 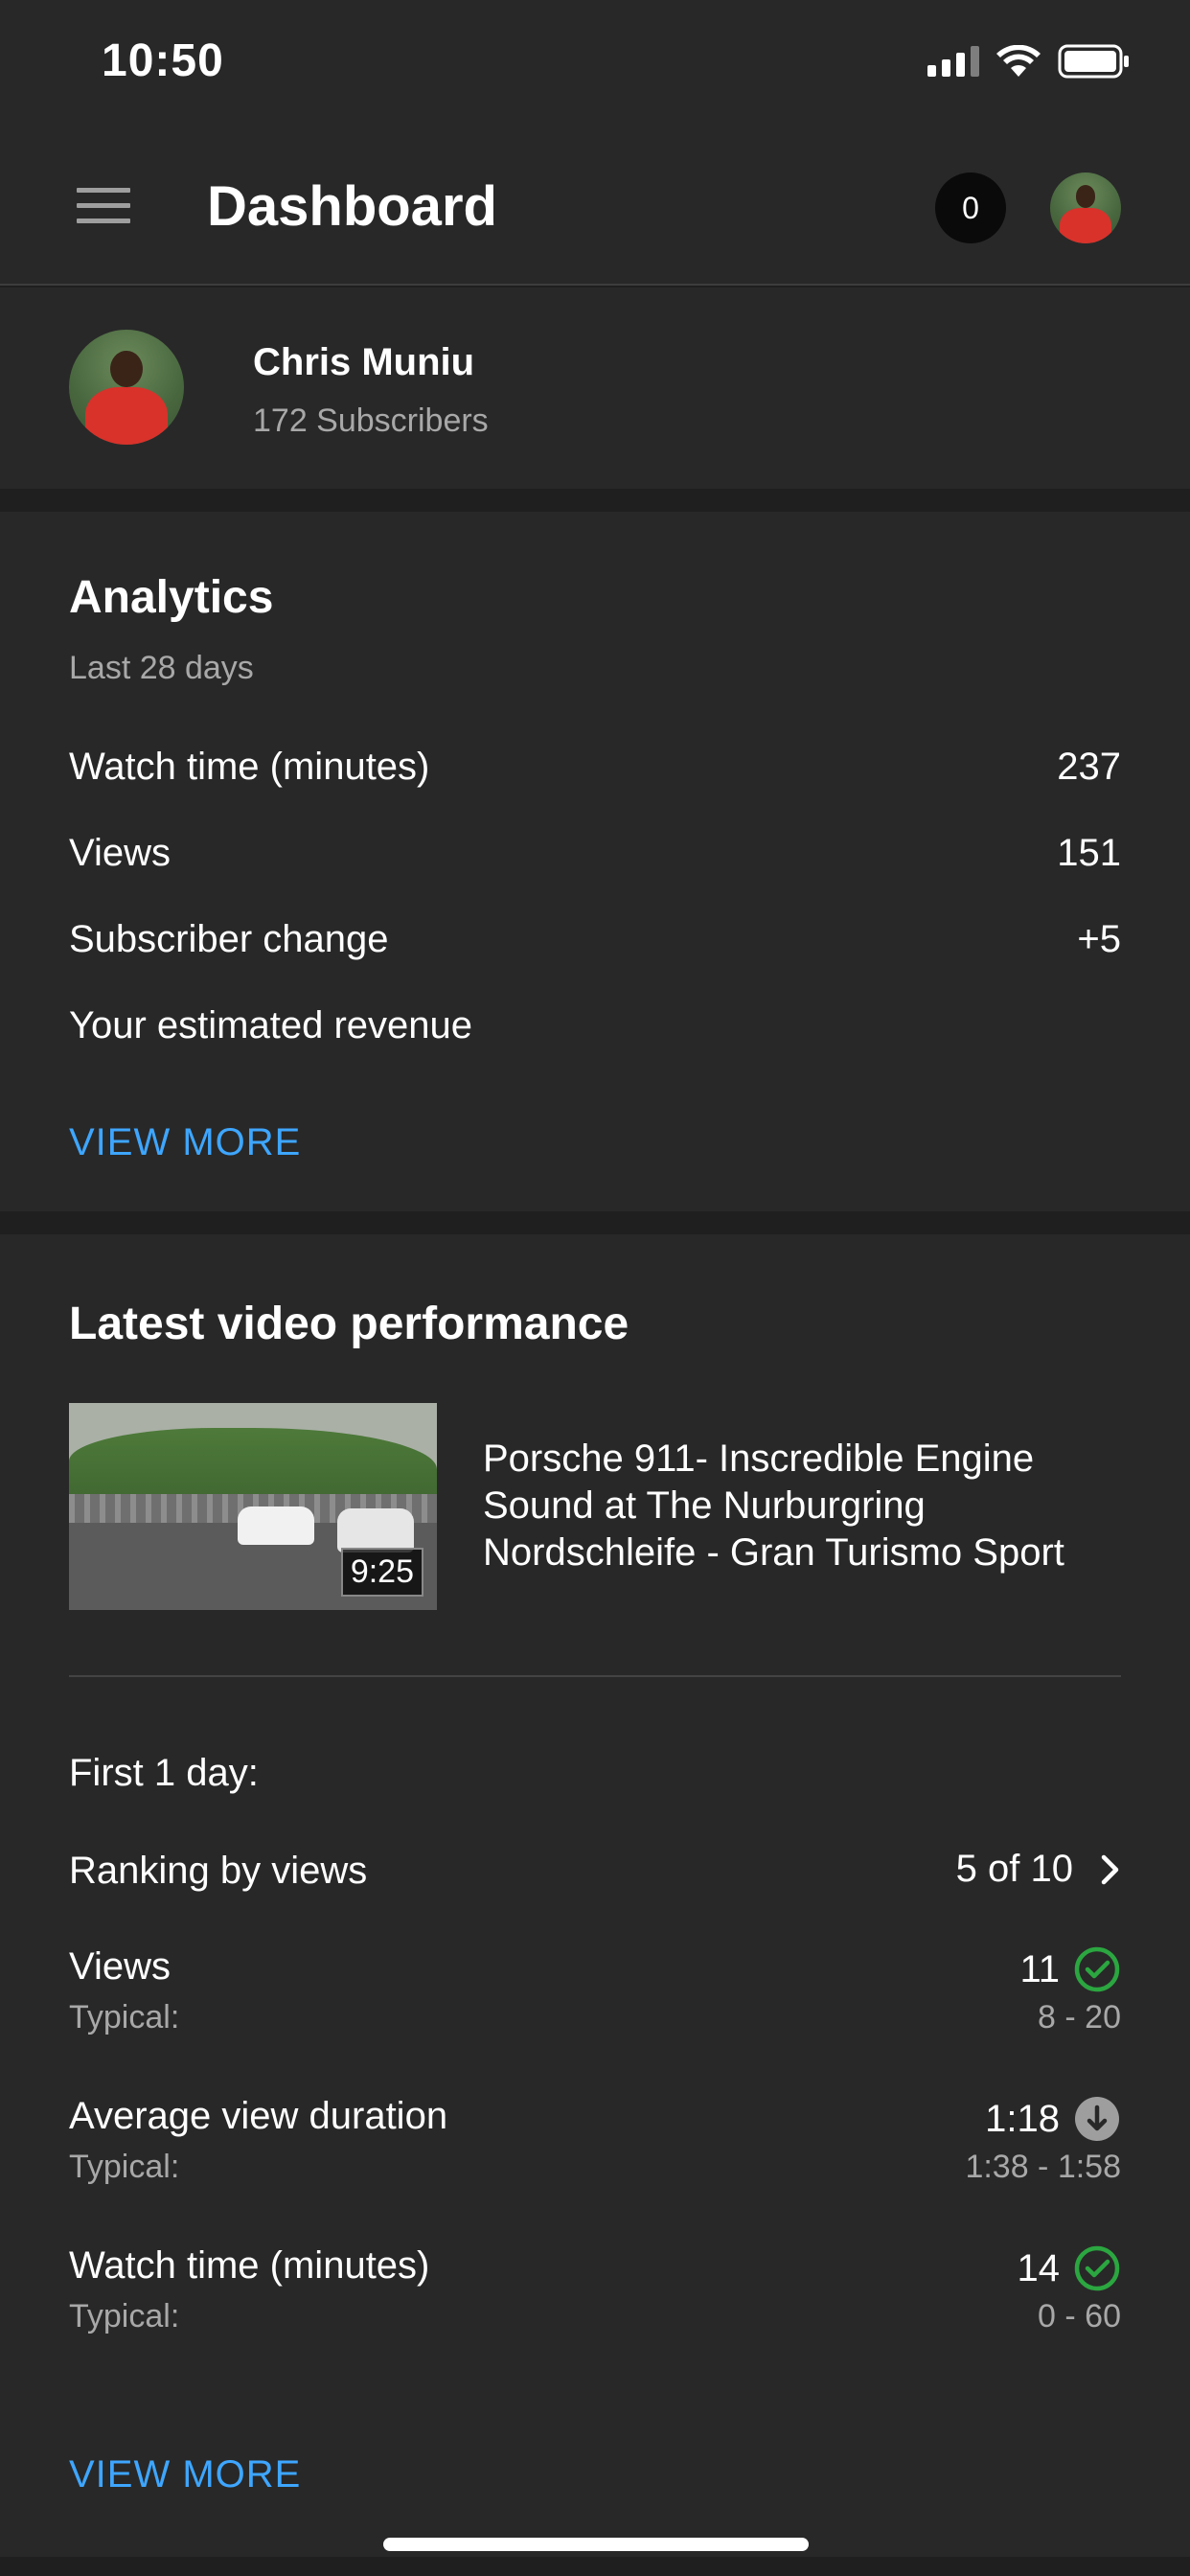 I want to click on analytics-period: Last 28 days, so click(x=162, y=668).